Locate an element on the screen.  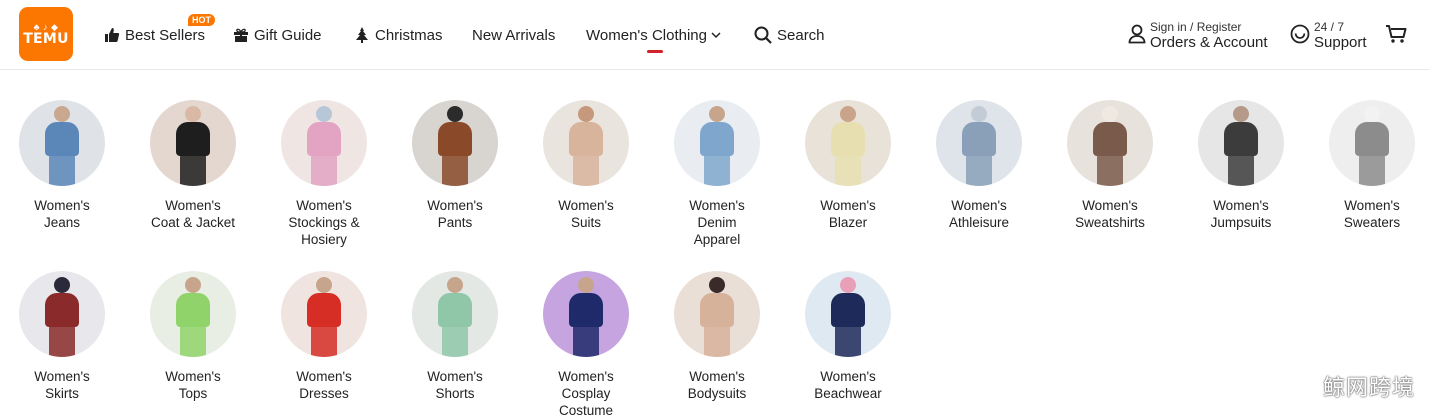
category-label: Women's Shorts is located at coordinates (455, 385).